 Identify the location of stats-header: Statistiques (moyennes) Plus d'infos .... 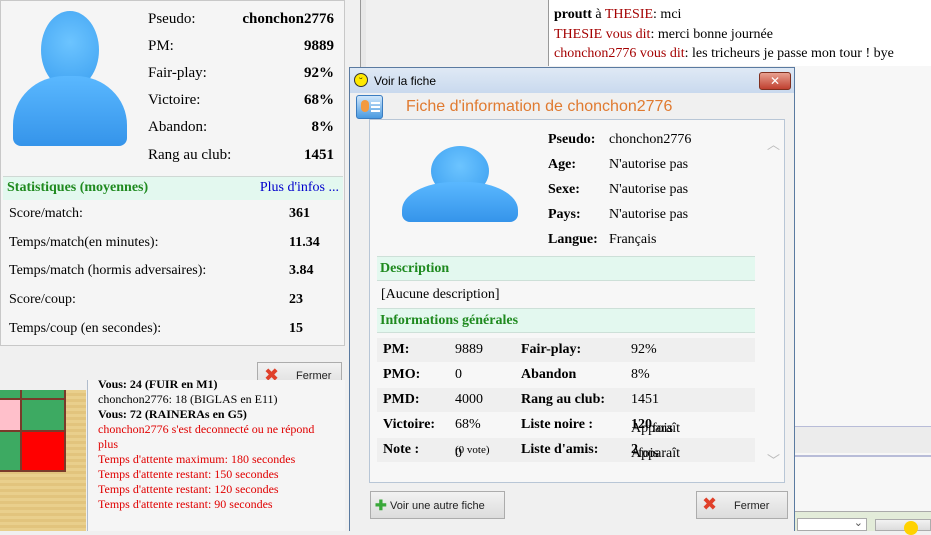
(173, 188).